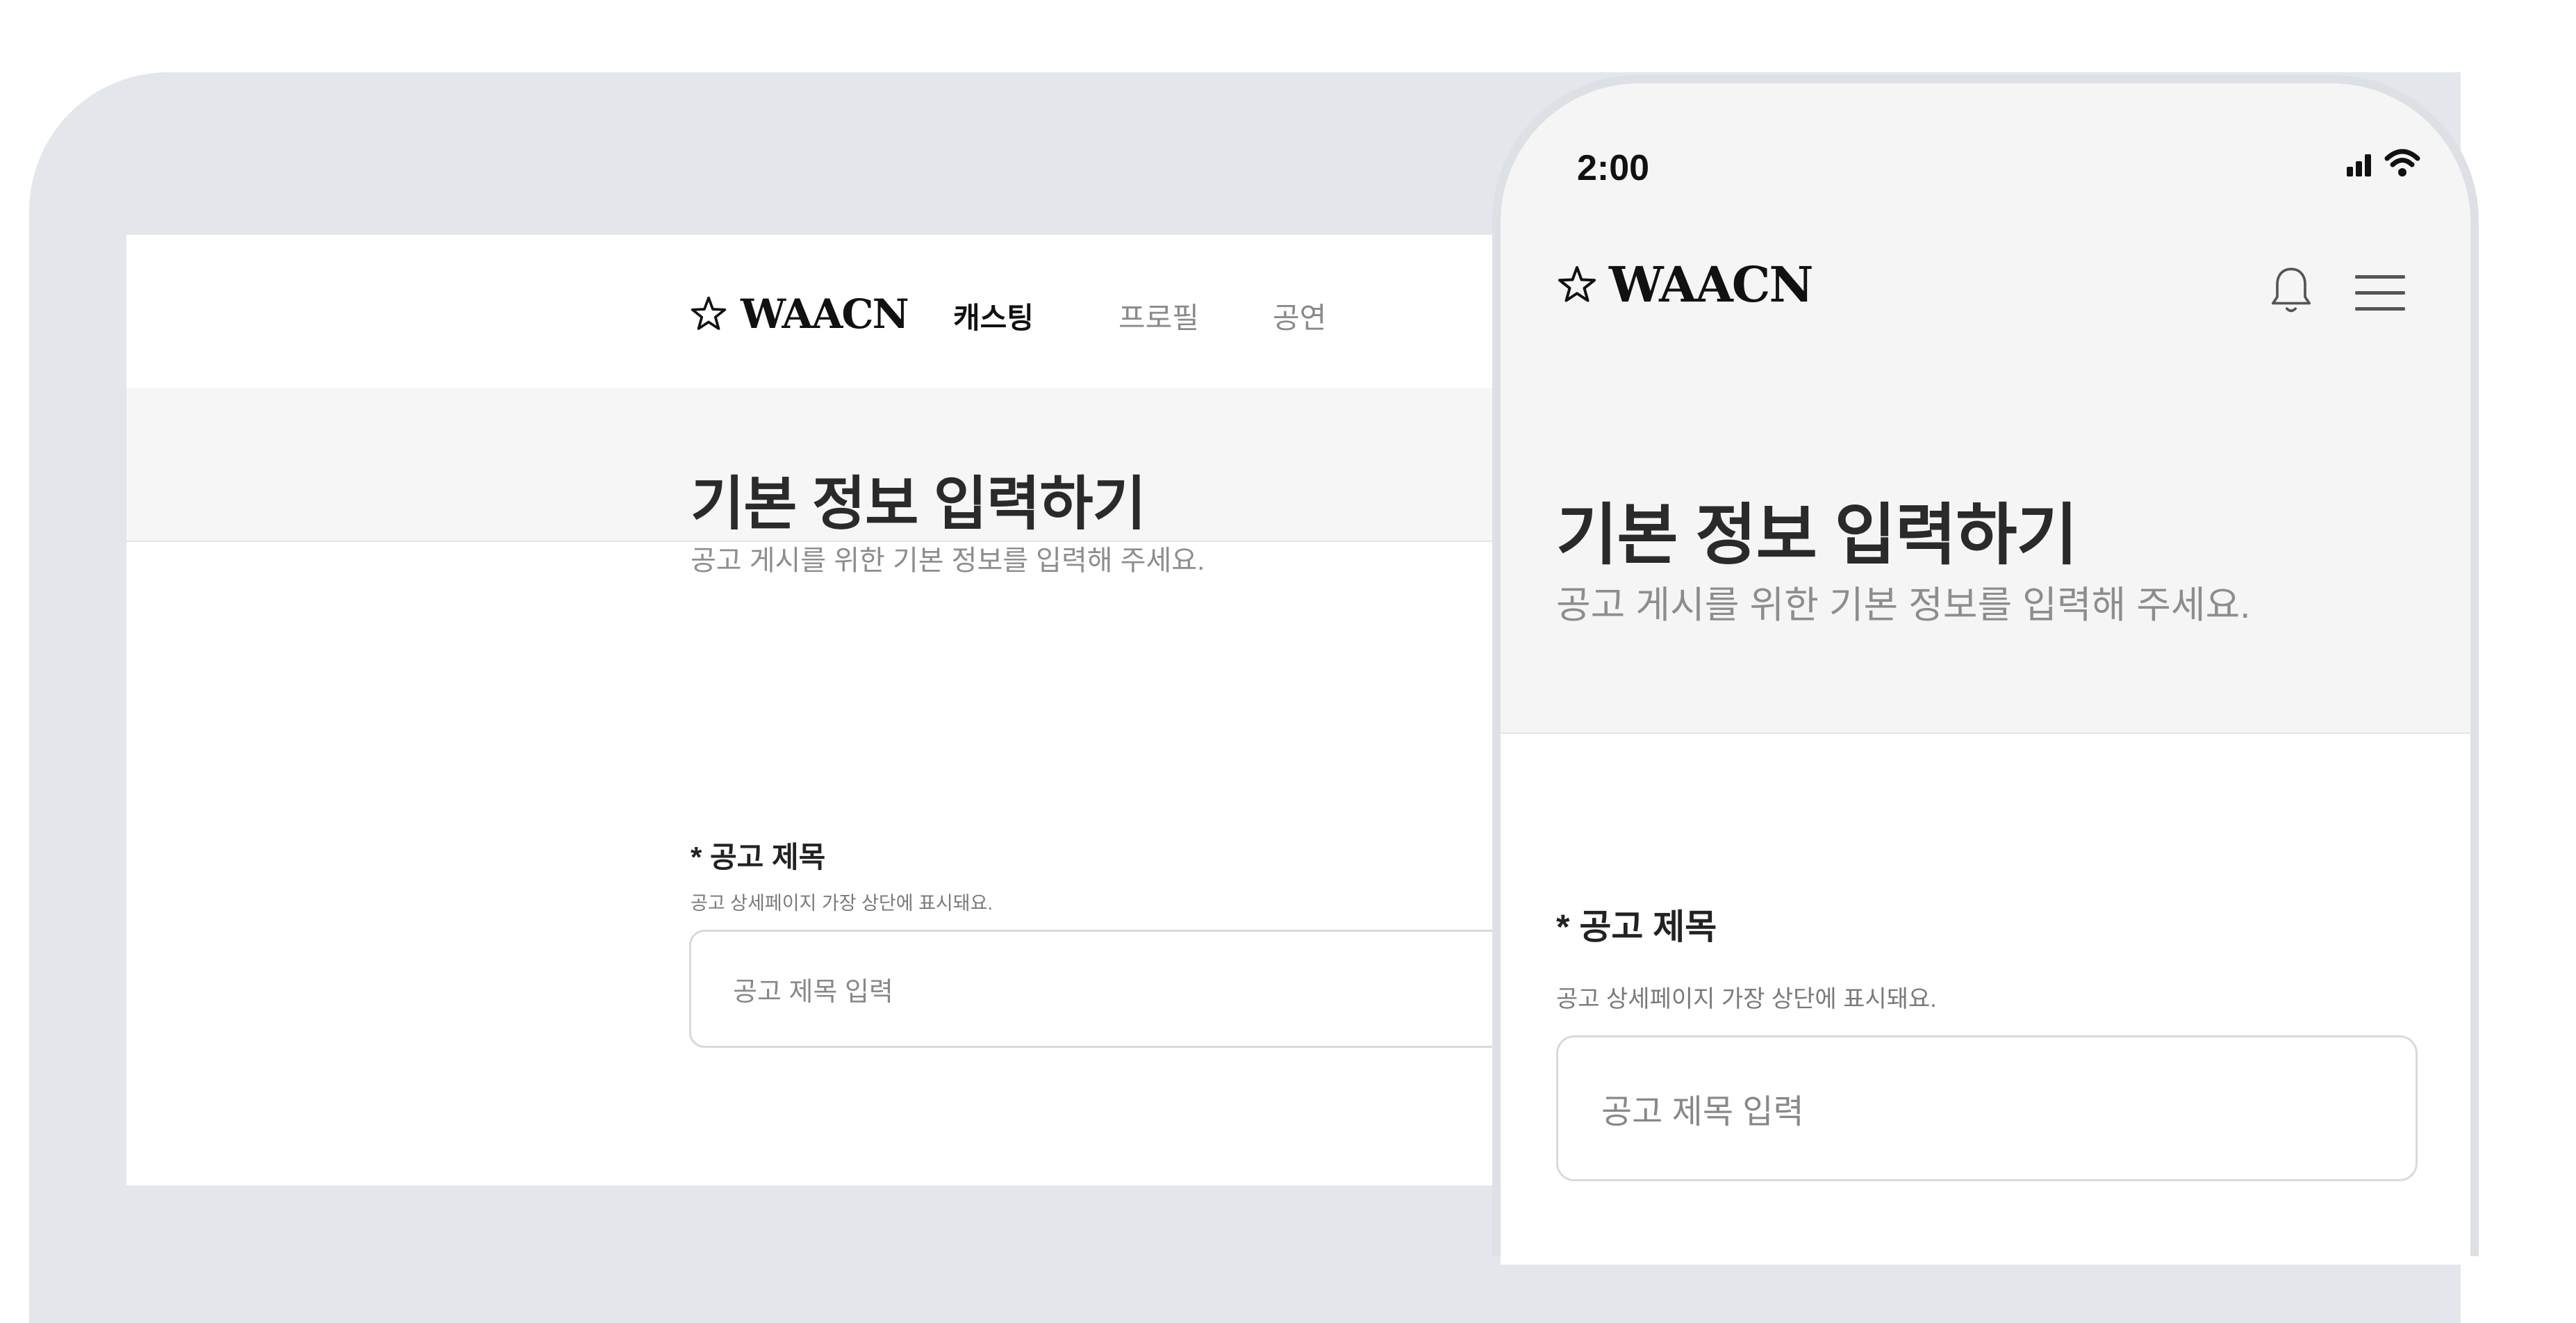  Describe the element at coordinates (1986, 290) in the screenshot. I see `mobile-header: WAACN` at that location.